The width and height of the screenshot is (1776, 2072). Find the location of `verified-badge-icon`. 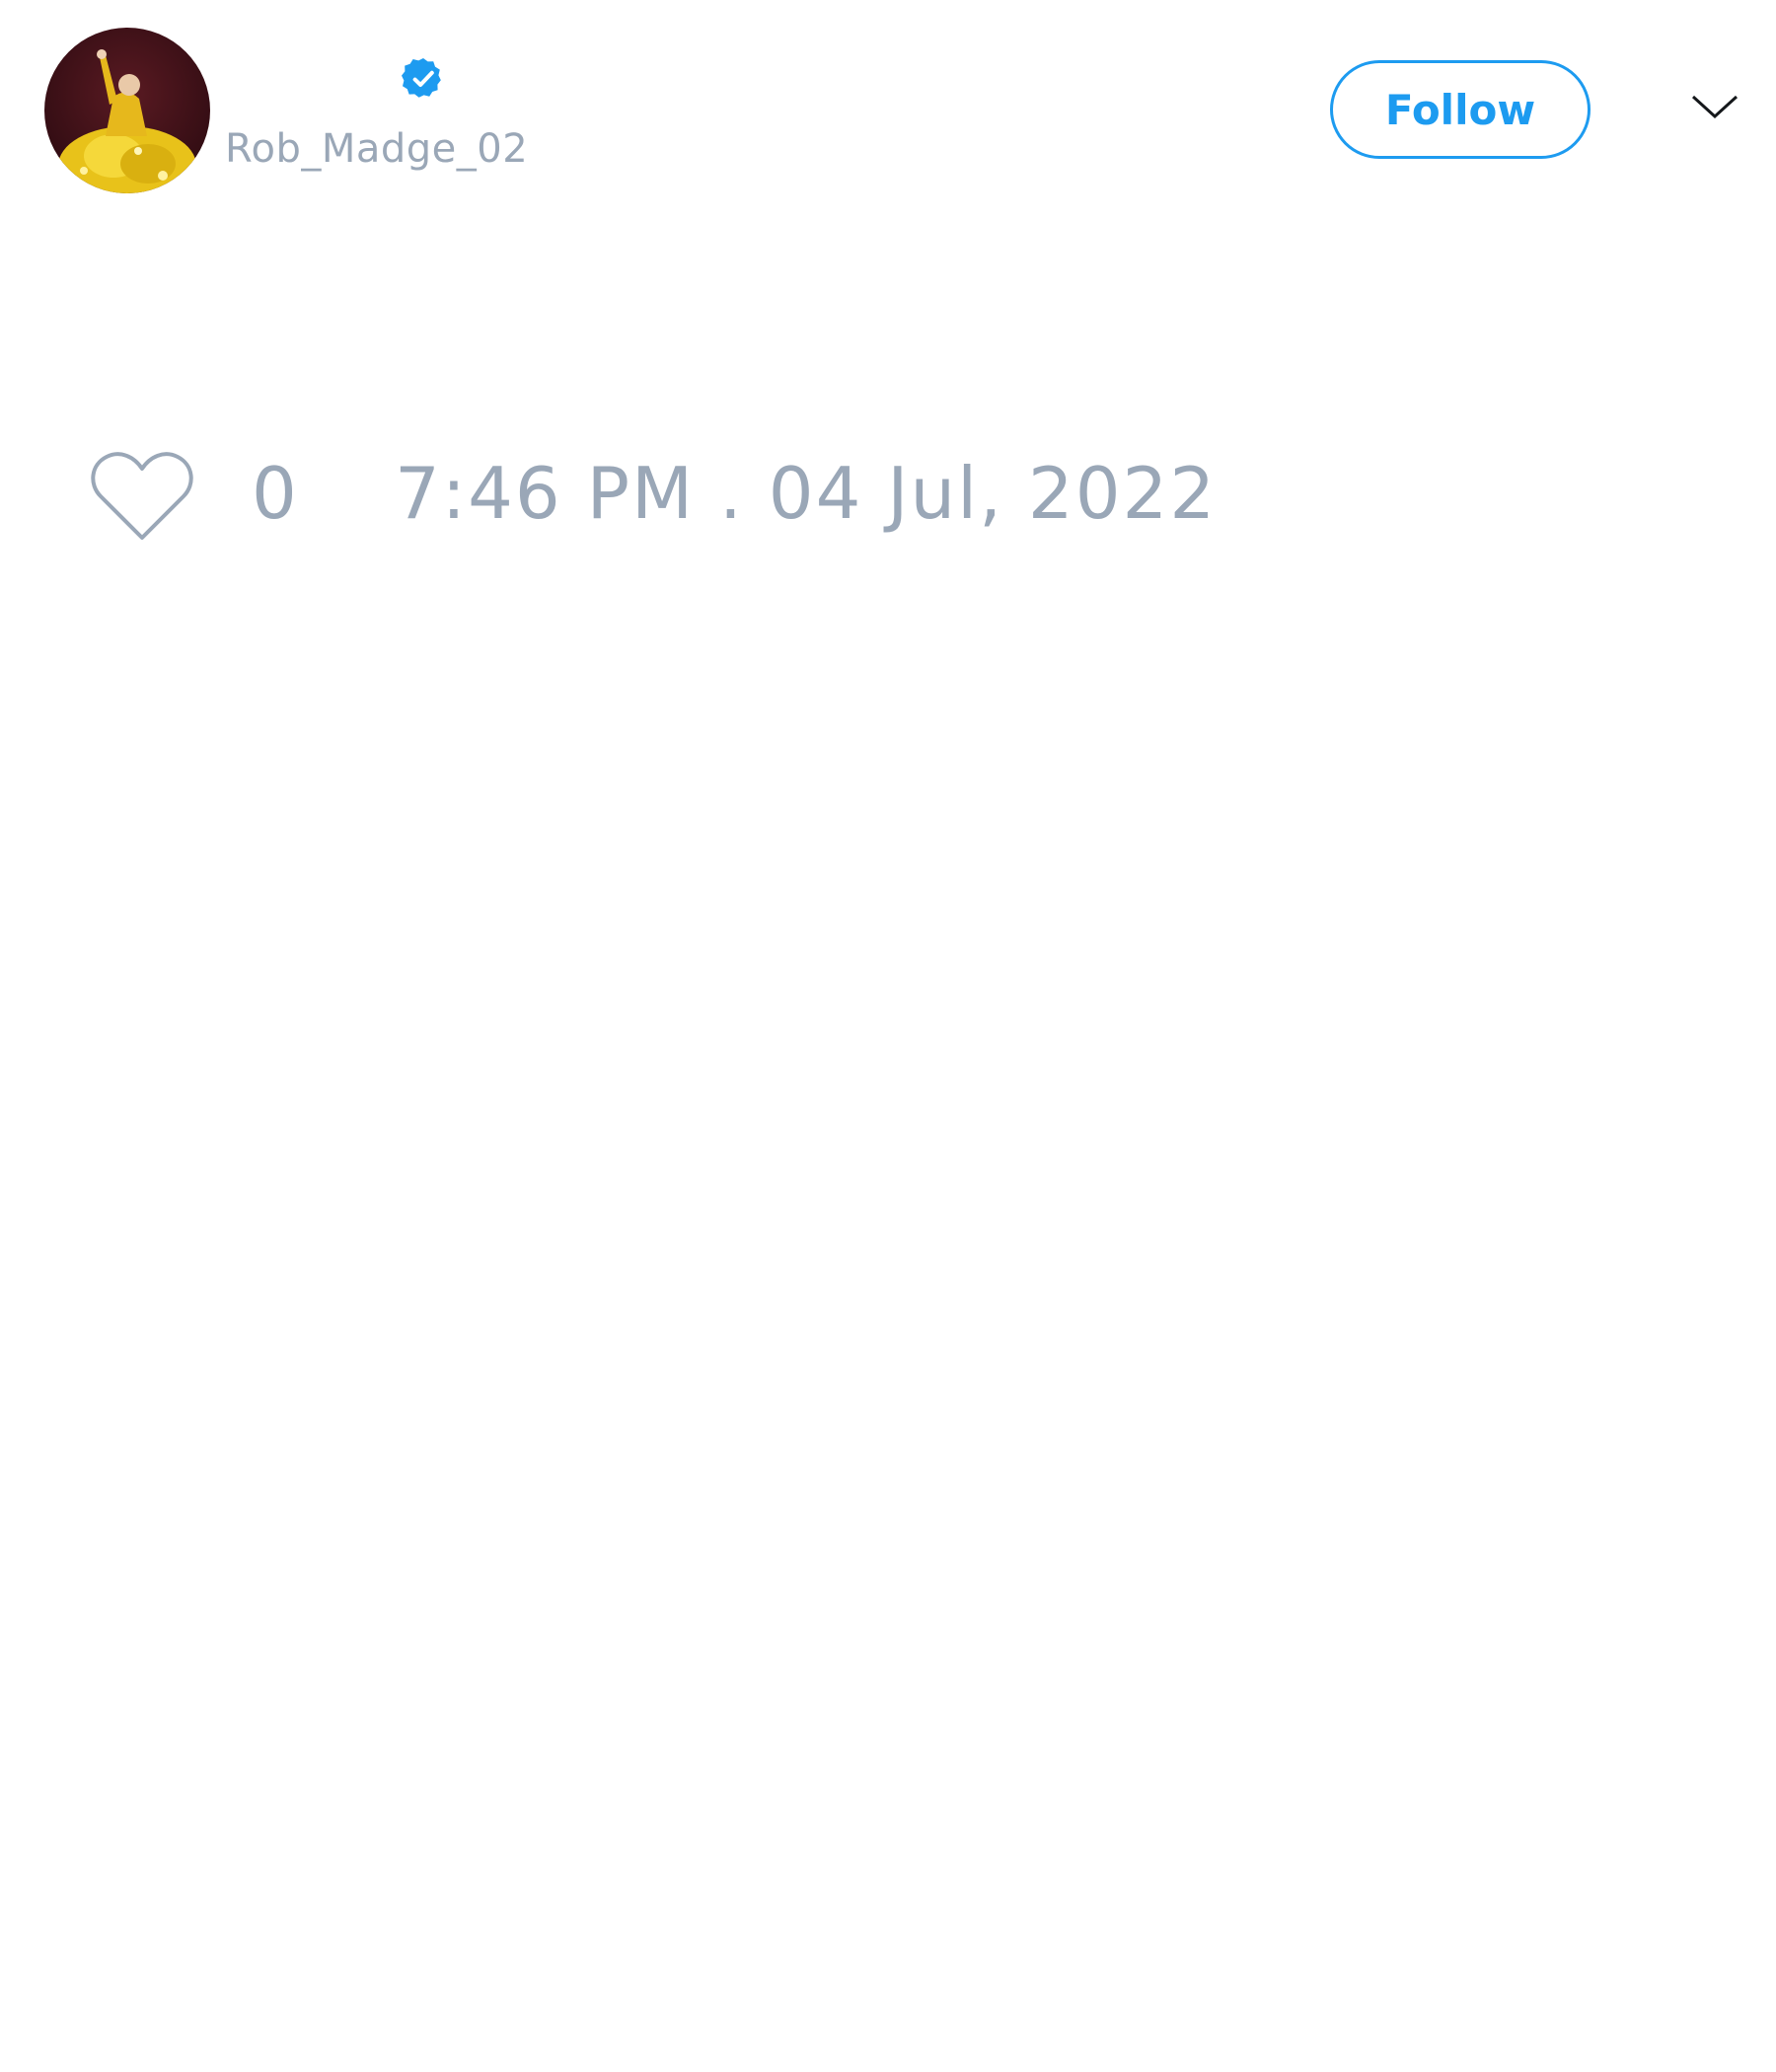

verified-badge-icon is located at coordinates (422, 78).